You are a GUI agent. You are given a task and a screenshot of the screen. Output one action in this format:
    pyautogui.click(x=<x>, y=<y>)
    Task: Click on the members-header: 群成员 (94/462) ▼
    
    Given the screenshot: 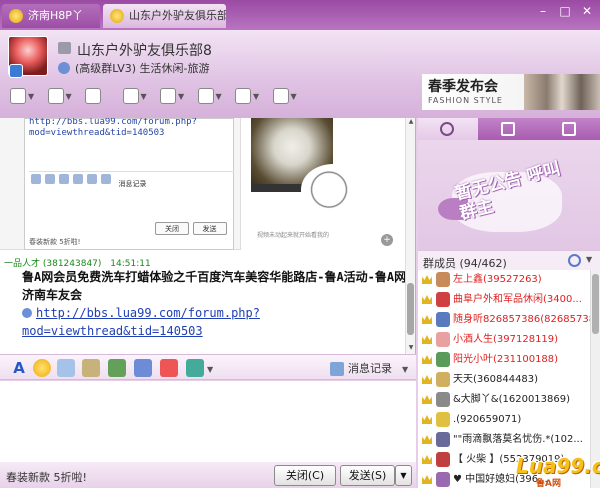 What is the action you would take?
    pyautogui.click(x=509, y=260)
    